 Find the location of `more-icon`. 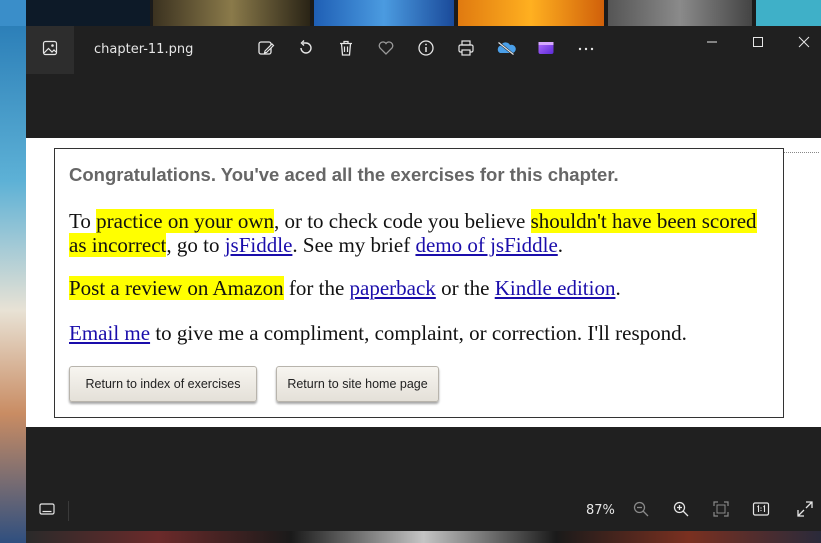

more-icon is located at coordinates (586, 50).